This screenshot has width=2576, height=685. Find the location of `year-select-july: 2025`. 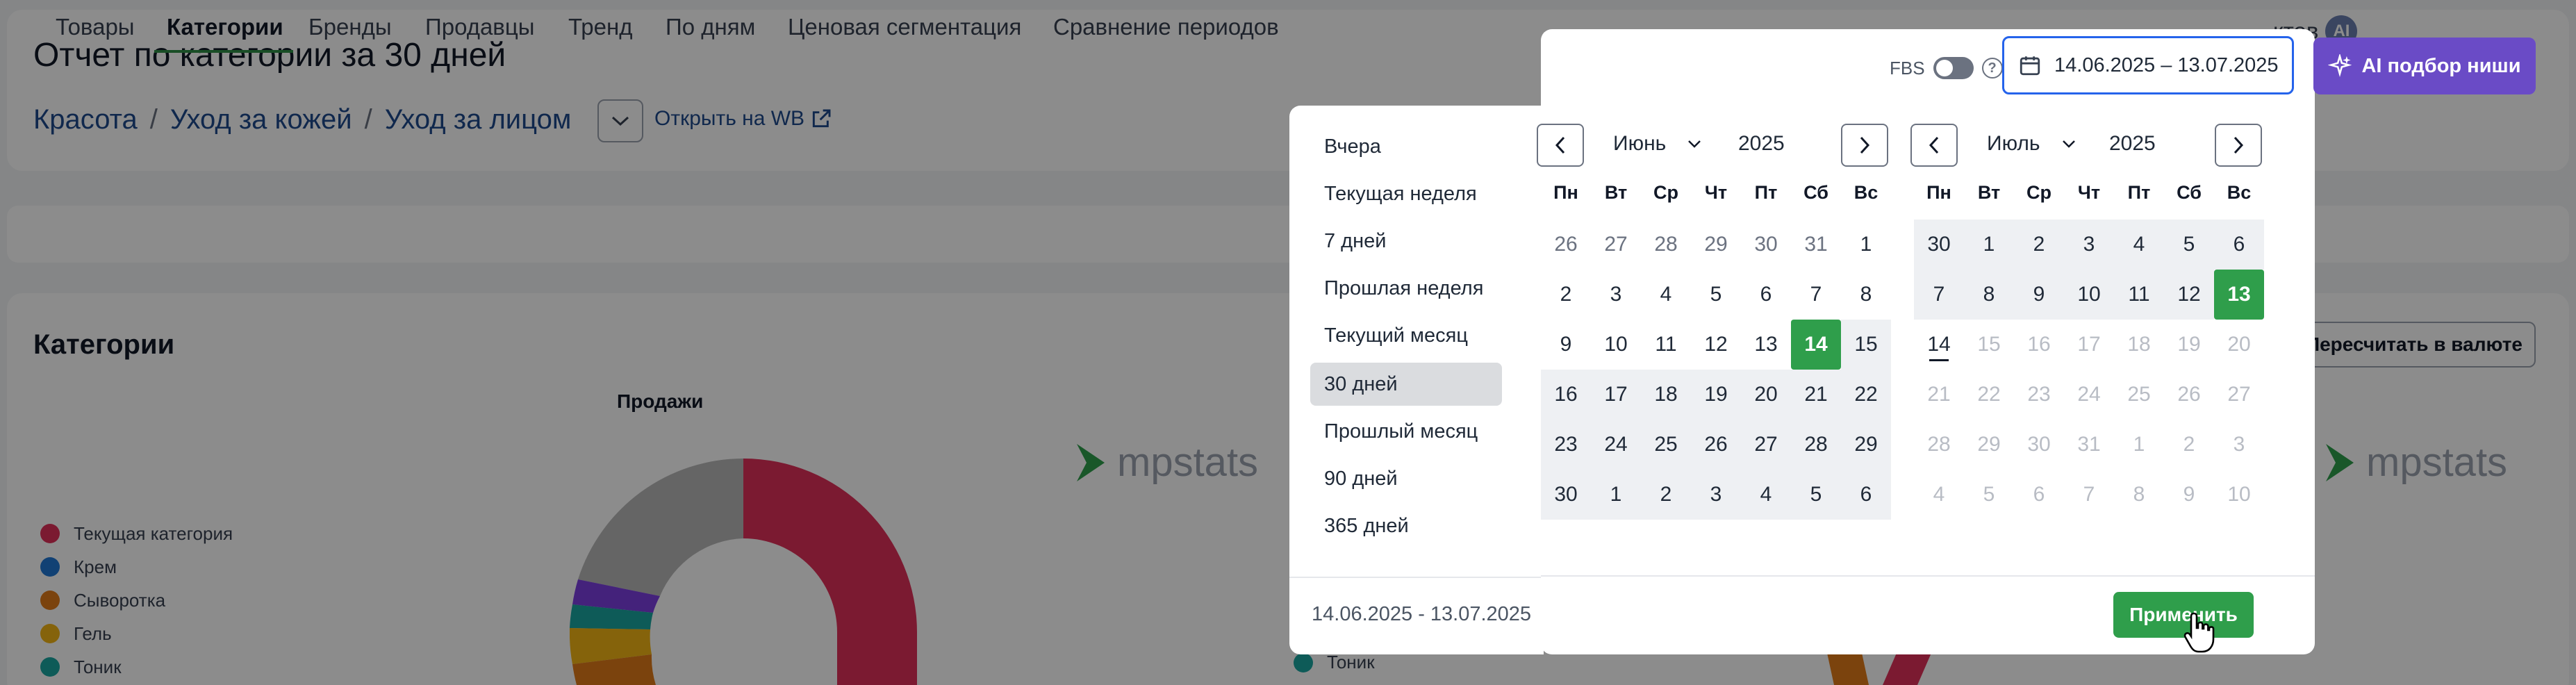

year-select-july: 2025 is located at coordinates (2133, 144).